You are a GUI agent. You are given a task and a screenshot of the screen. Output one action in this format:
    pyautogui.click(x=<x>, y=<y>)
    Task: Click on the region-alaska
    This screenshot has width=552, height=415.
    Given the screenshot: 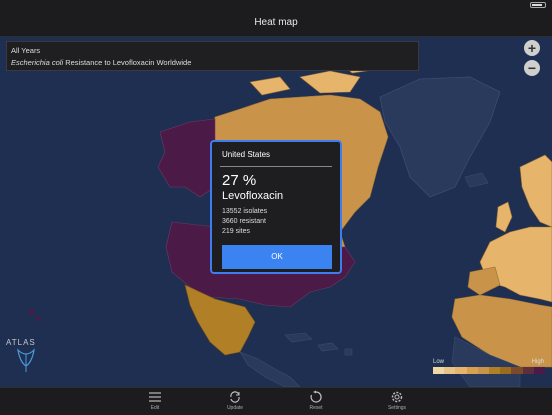 What is the action you would take?
    pyautogui.click(x=186, y=158)
    